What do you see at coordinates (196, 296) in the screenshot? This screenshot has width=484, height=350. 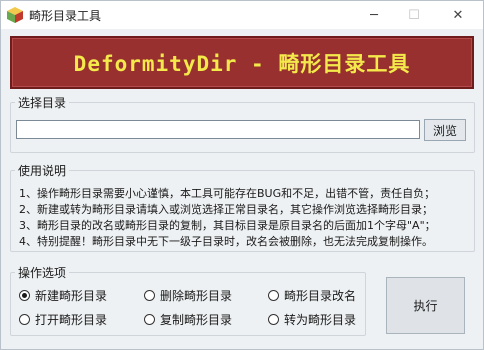 I see `radio-label: 删除畸形目录` at bounding box center [196, 296].